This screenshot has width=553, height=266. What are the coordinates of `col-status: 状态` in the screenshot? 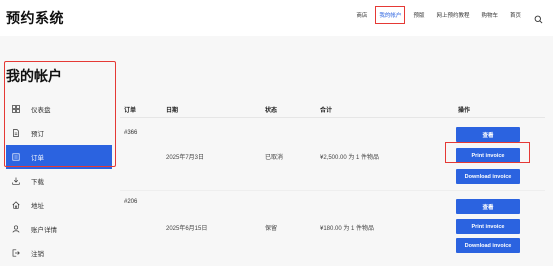 It's located at (271, 111).